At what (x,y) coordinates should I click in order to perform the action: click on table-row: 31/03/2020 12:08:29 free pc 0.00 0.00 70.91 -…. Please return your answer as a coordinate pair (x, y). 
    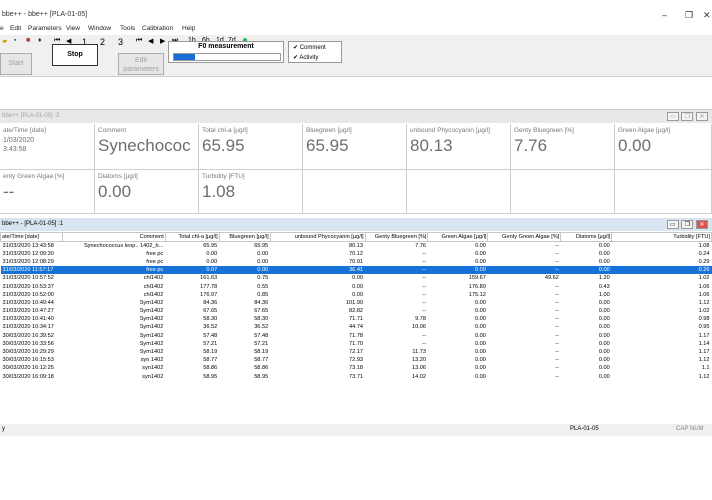
    Looking at the image, I should click on (356, 262).